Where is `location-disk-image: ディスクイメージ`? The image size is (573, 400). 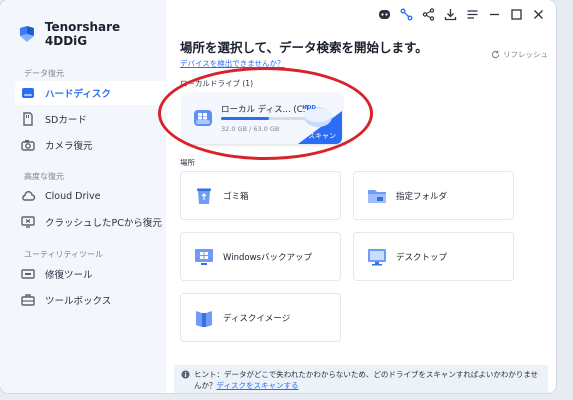
location-disk-image: ディスクイメージ is located at coordinates (260, 317).